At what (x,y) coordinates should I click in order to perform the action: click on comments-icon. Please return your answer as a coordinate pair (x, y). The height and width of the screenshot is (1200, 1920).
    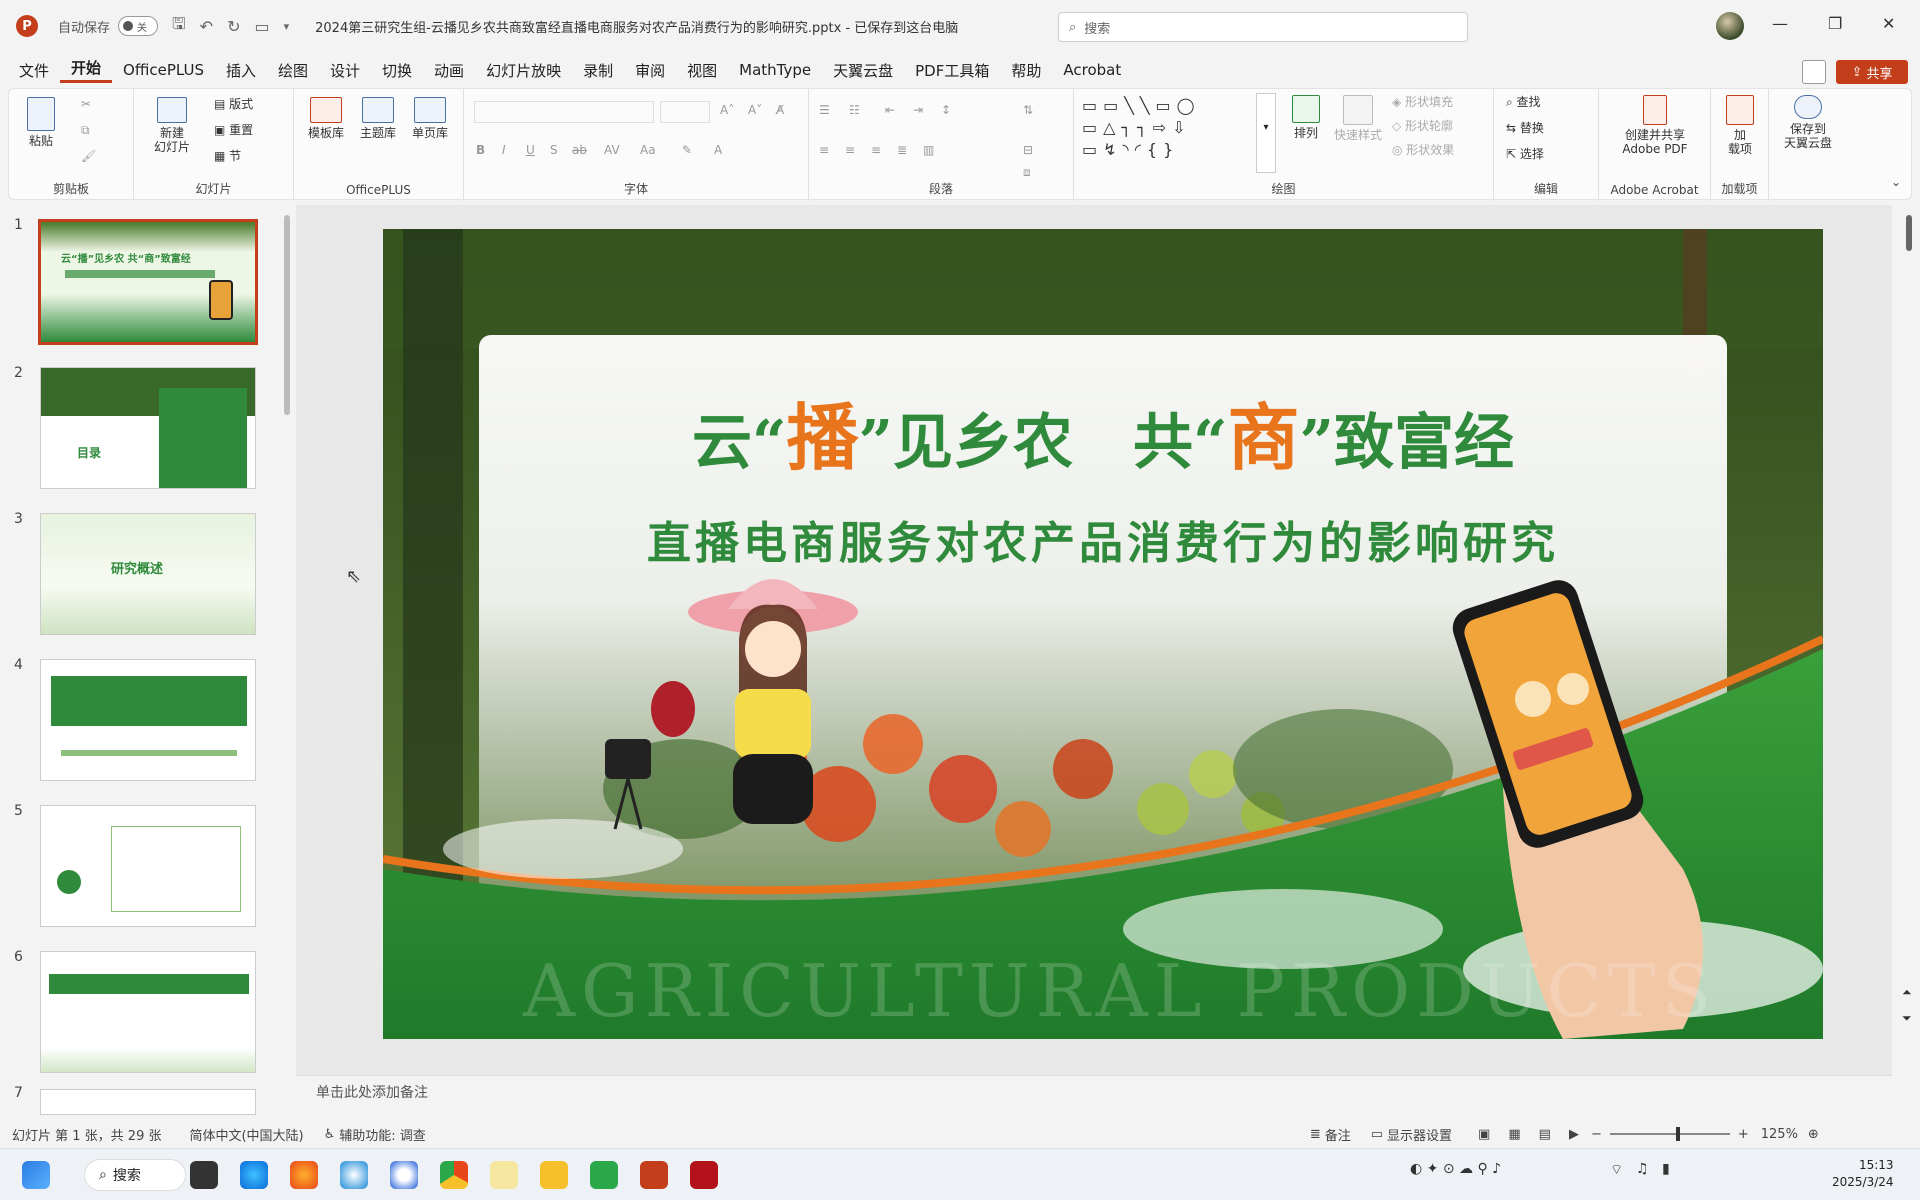
    Looking at the image, I should click on (1814, 72).